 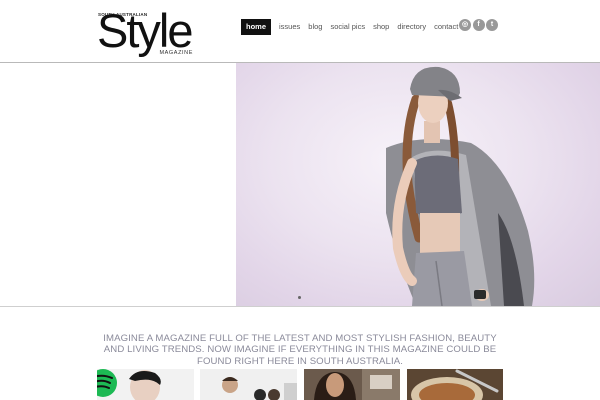 What do you see at coordinates (381, 27) in the screenshot?
I see `nav-item-shop: shop` at bounding box center [381, 27].